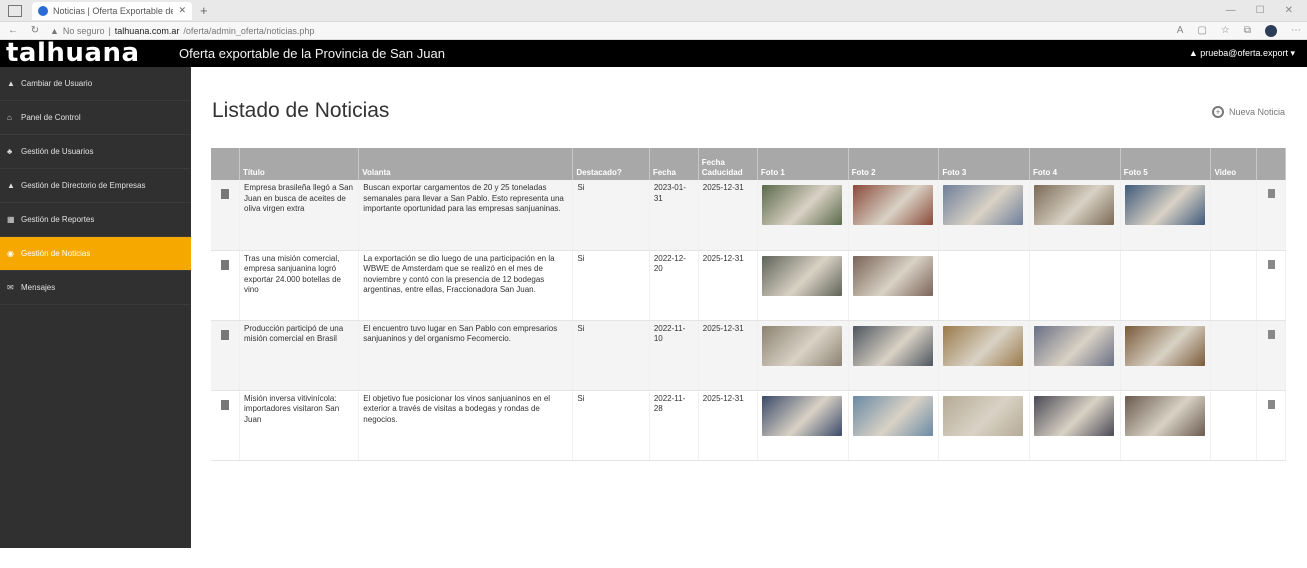 The height and width of the screenshot is (568, 1307). Describe the element at coordinates (1248, 112) in the screenshot. I see `new-news-button: + Nueva Noticia` at that location.